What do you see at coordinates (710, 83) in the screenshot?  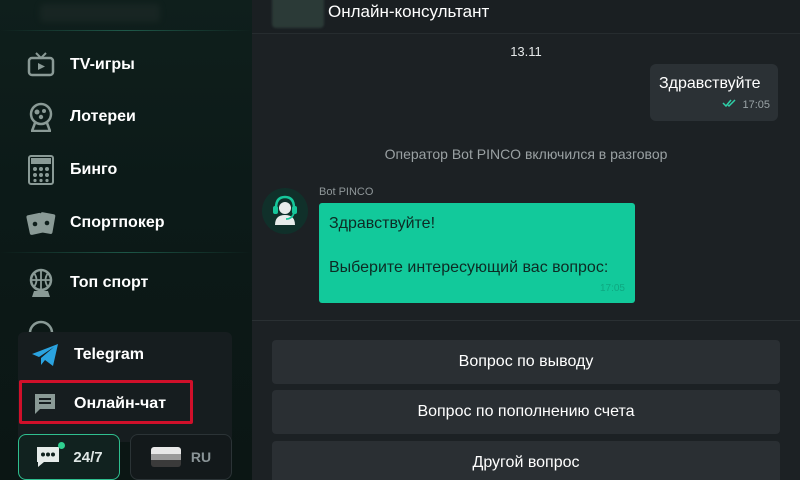 I see `message-text: Здравствуйте` at bounding box center [710, 83].